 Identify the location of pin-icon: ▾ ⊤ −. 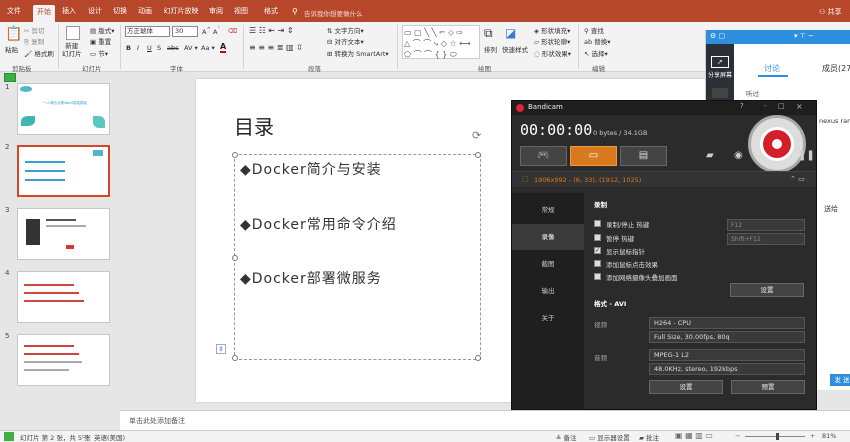
(804, 36).